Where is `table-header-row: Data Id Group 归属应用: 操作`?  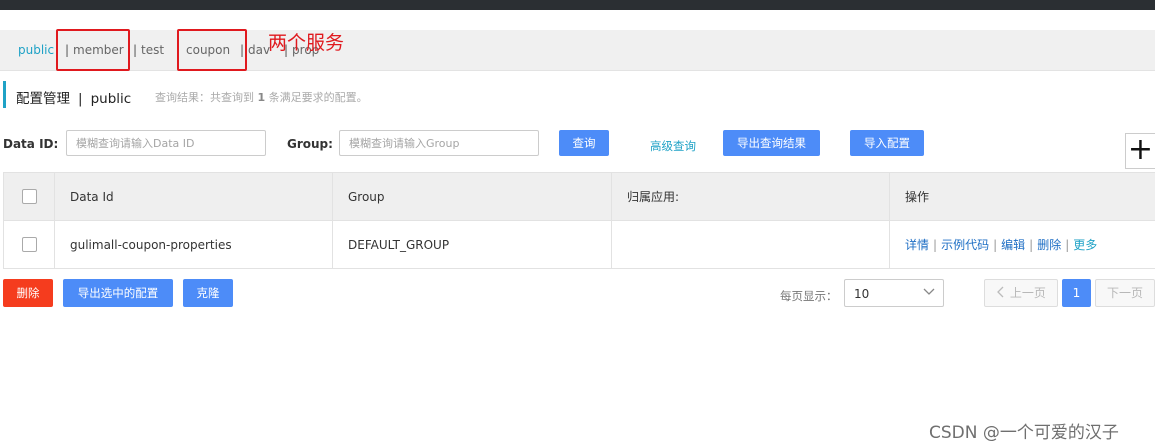
table-header-row: Data Id Group 归属应用: 操作 is located at coordinates (579, 196).